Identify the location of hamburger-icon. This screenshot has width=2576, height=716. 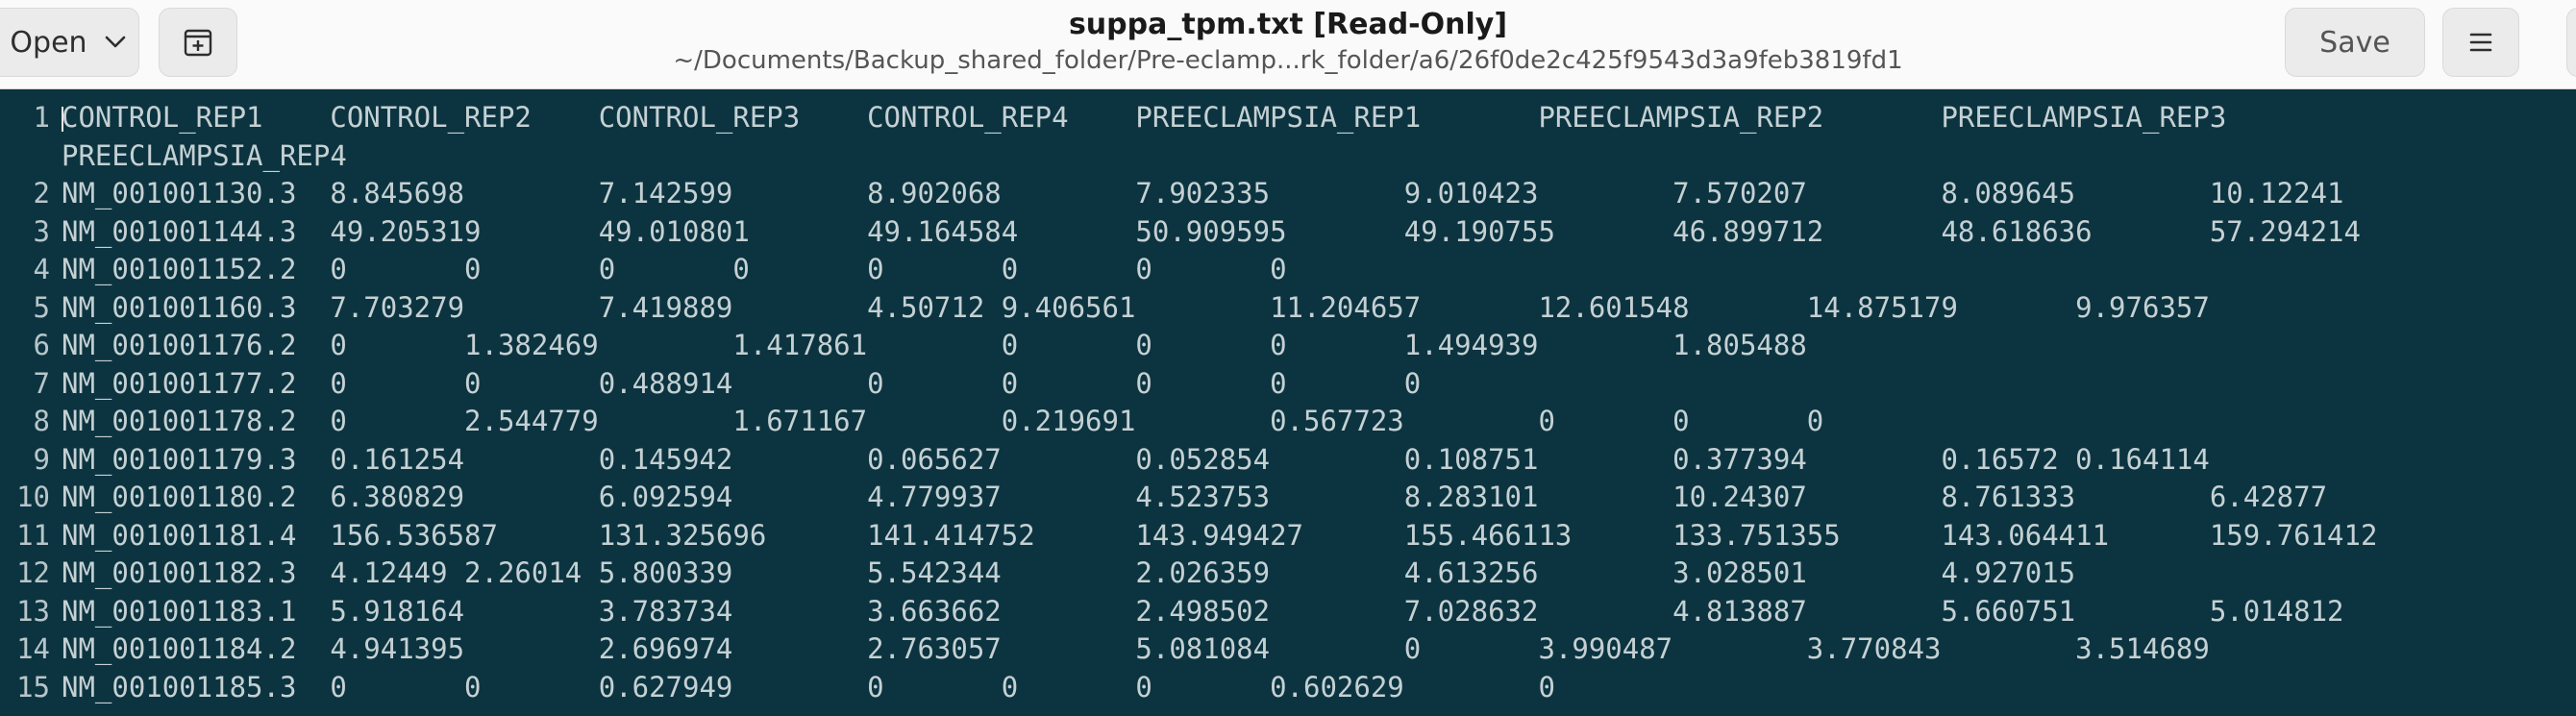
(2480, 42).